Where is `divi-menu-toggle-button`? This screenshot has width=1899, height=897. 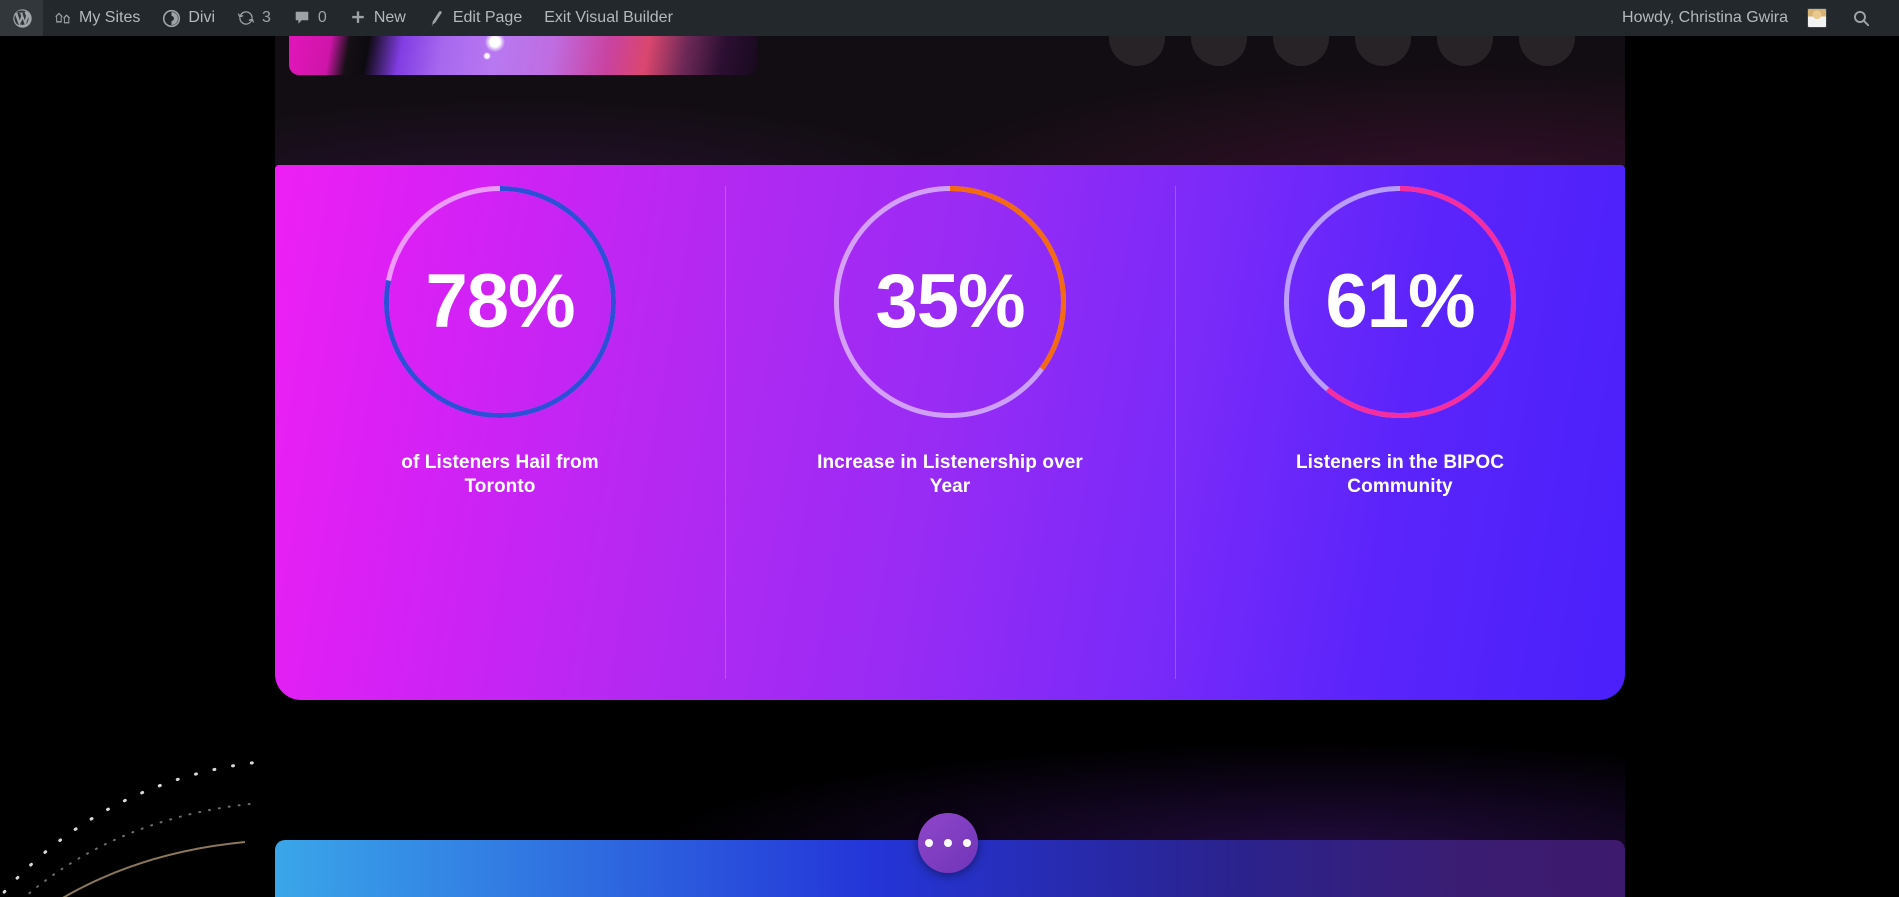 divi-menu-toggle-button is located at coordinates (948, 843).